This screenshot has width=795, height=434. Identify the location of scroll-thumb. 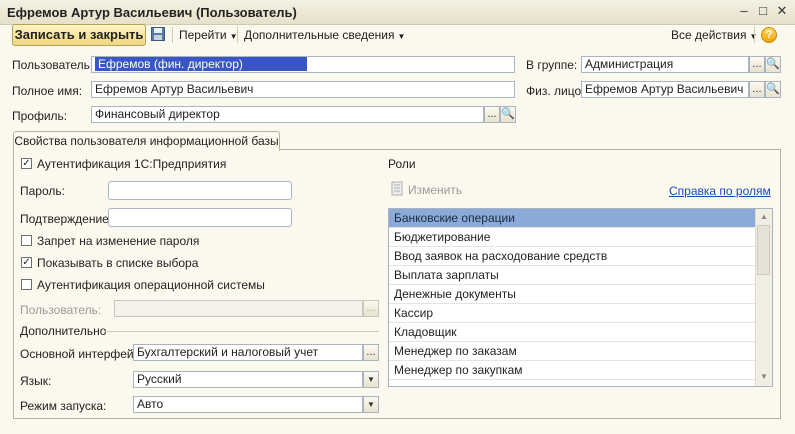
(763, 250).